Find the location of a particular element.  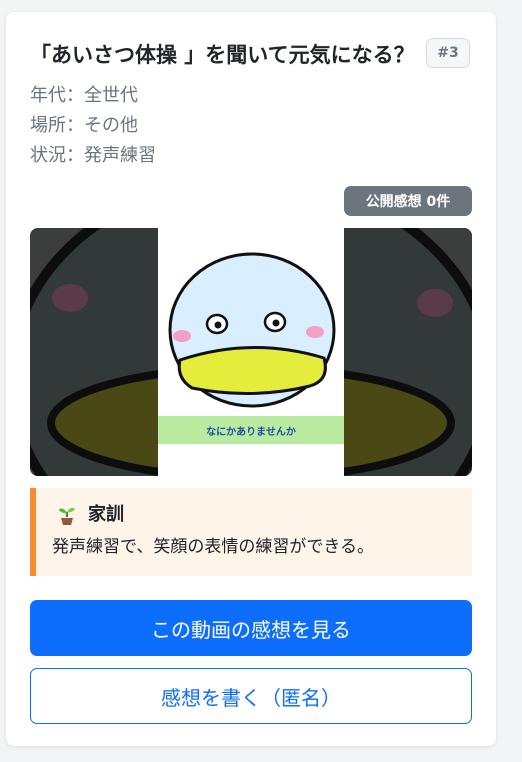

number-badge: #3 is located at coordinates (448, 53).